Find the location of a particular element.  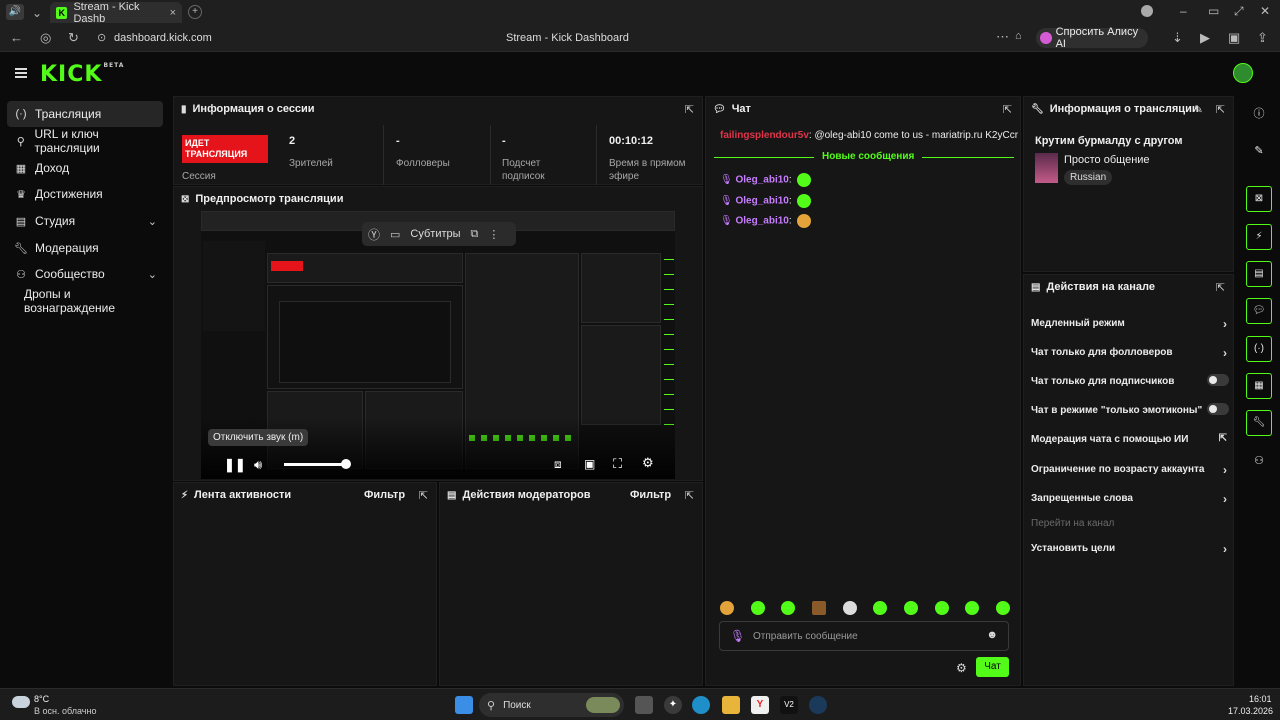

yandex-icon: Ⓨ is located at coordinates (374, 234).